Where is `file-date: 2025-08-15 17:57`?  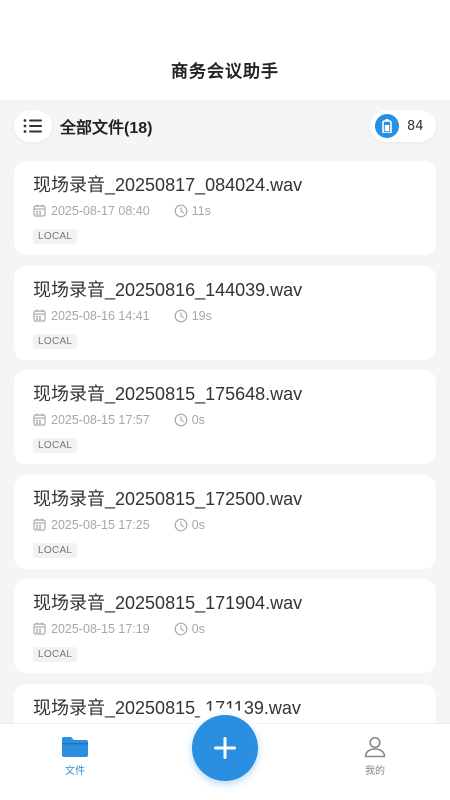 file-date: 2025-08-15 17:57 is located at coordinates (100, 420).